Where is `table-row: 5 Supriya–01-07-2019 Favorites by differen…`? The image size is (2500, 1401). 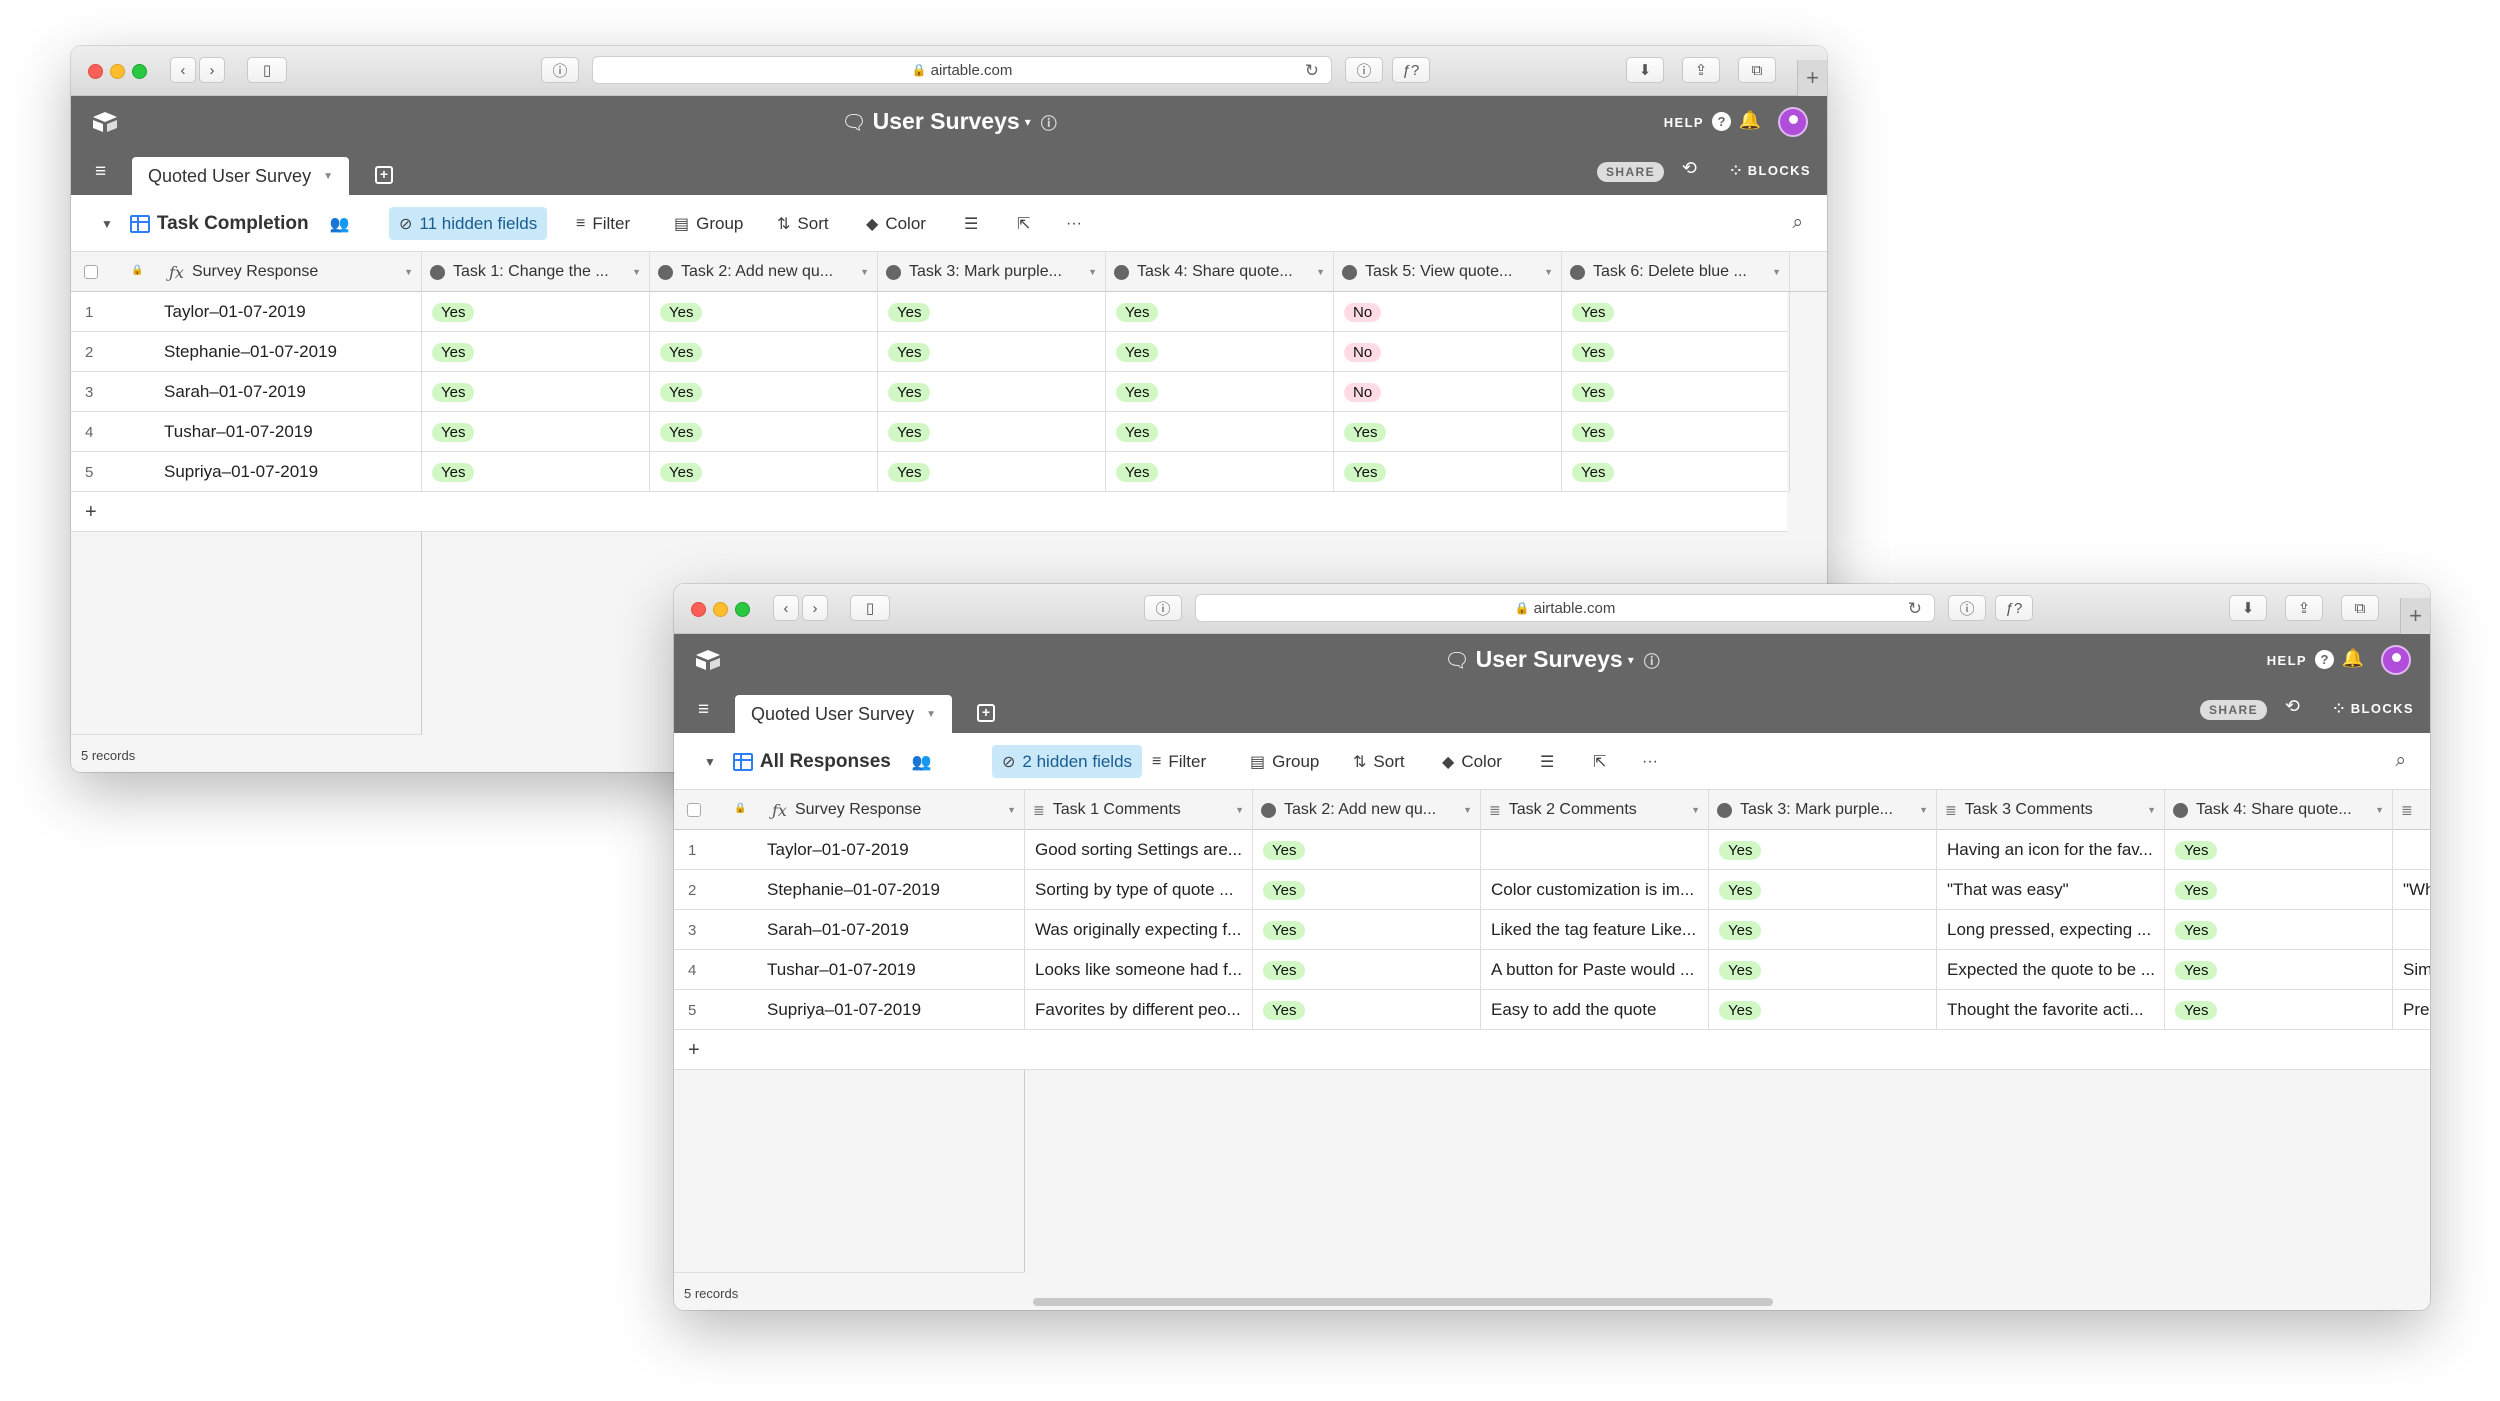
table-row: 5 Supriya–01-07-2019 Favorites by differen… is located at coordinates (1552, 1010).